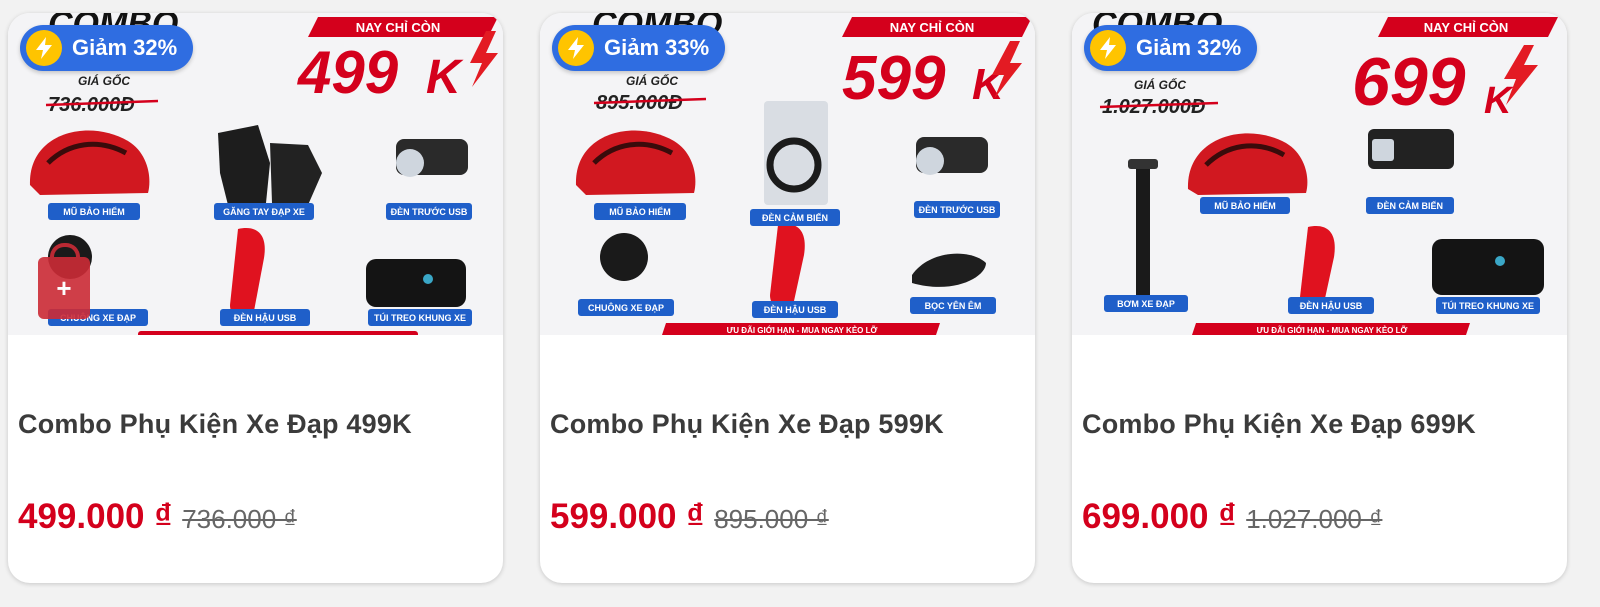 This screenshot has width=1600, height=607. I want to click on original-price: 895.000 ₫, so click(771, 519).